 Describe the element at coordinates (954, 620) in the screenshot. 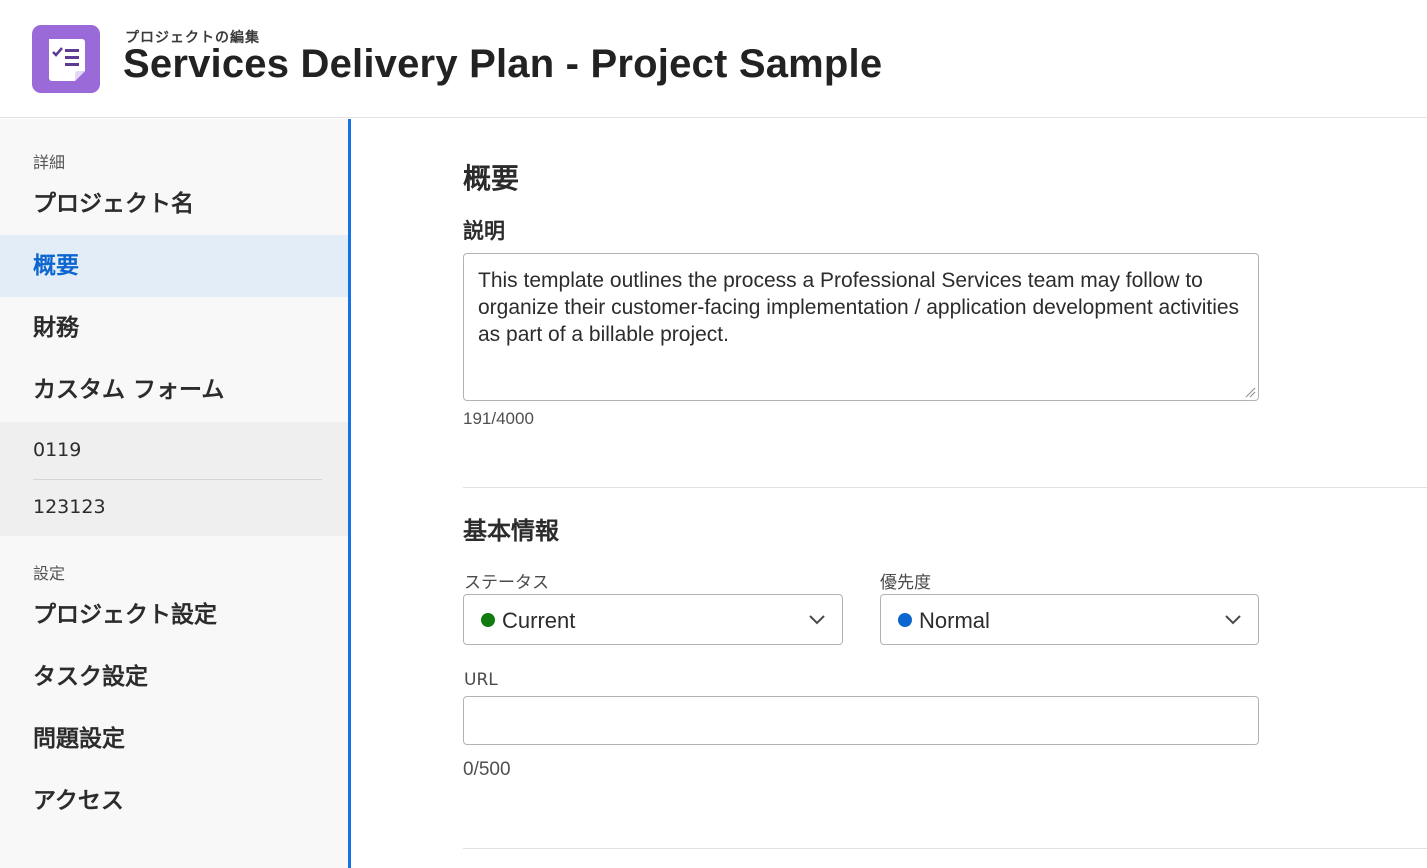

I see `priority-value: Normal` at that location.